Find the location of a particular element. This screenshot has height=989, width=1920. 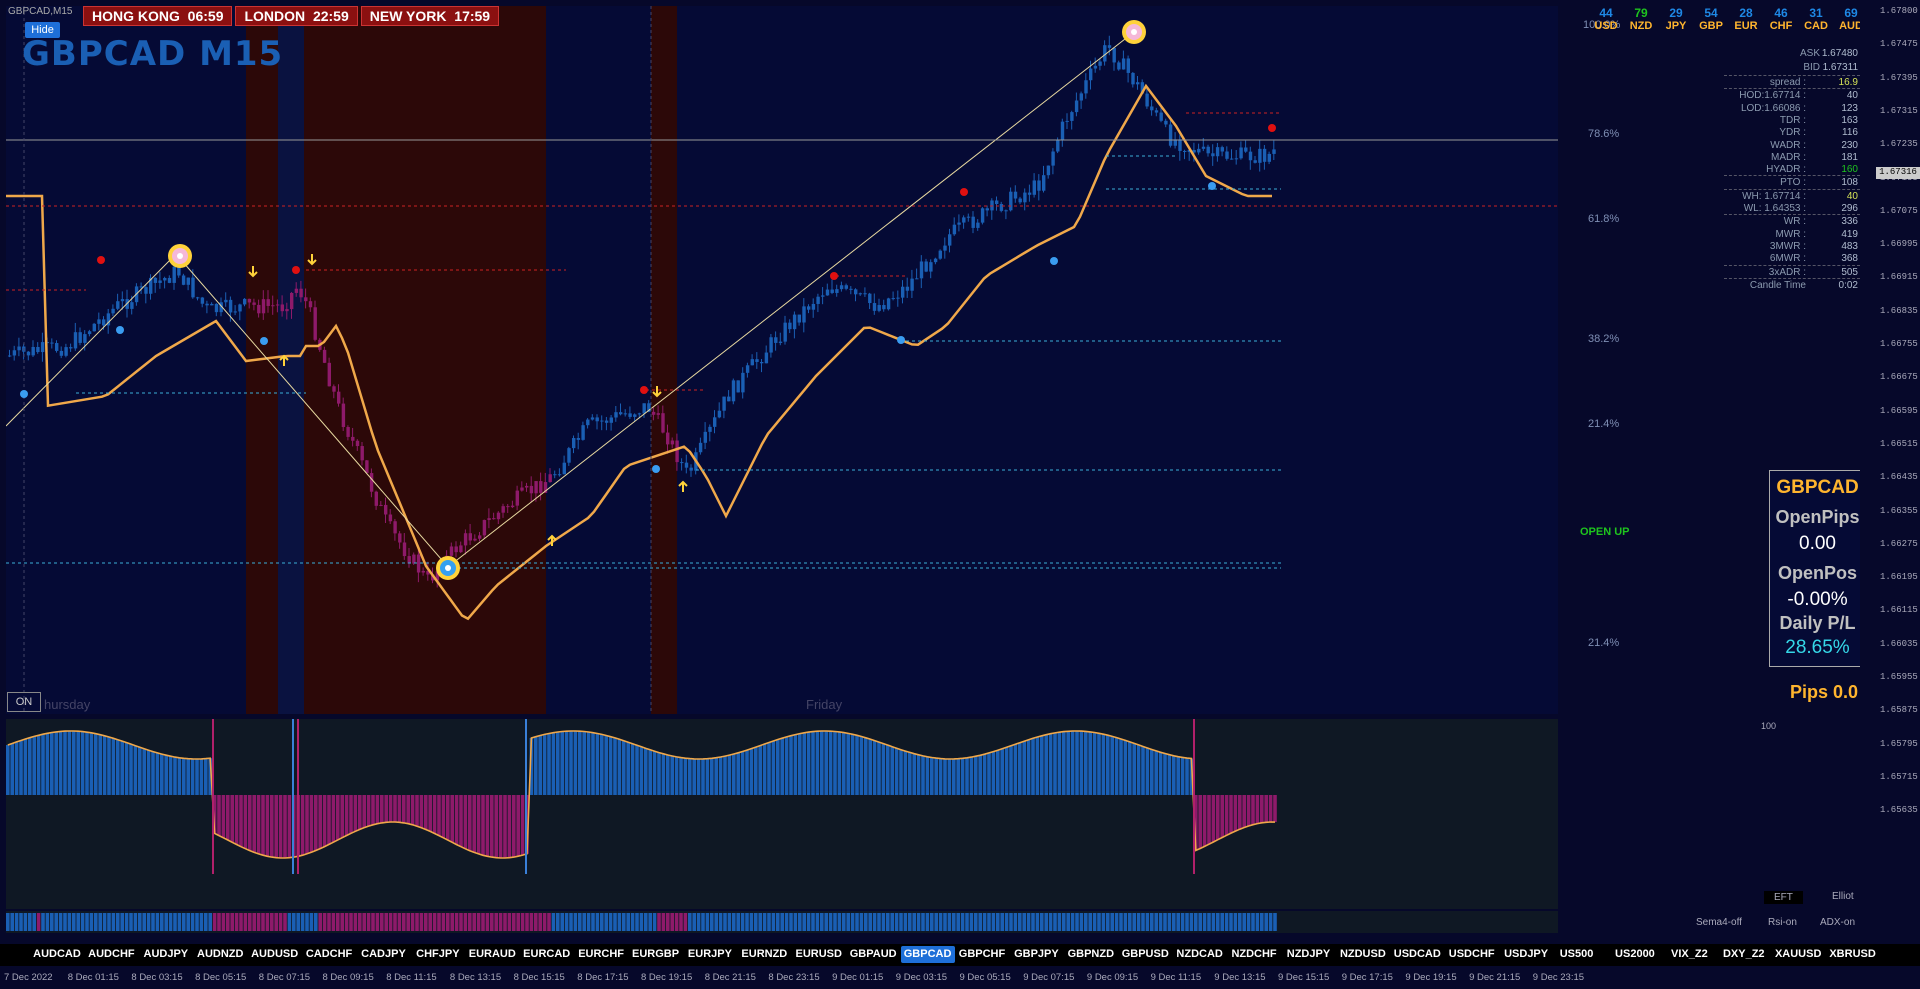

stat-label: WR : is located at coordinates (1794, 222).